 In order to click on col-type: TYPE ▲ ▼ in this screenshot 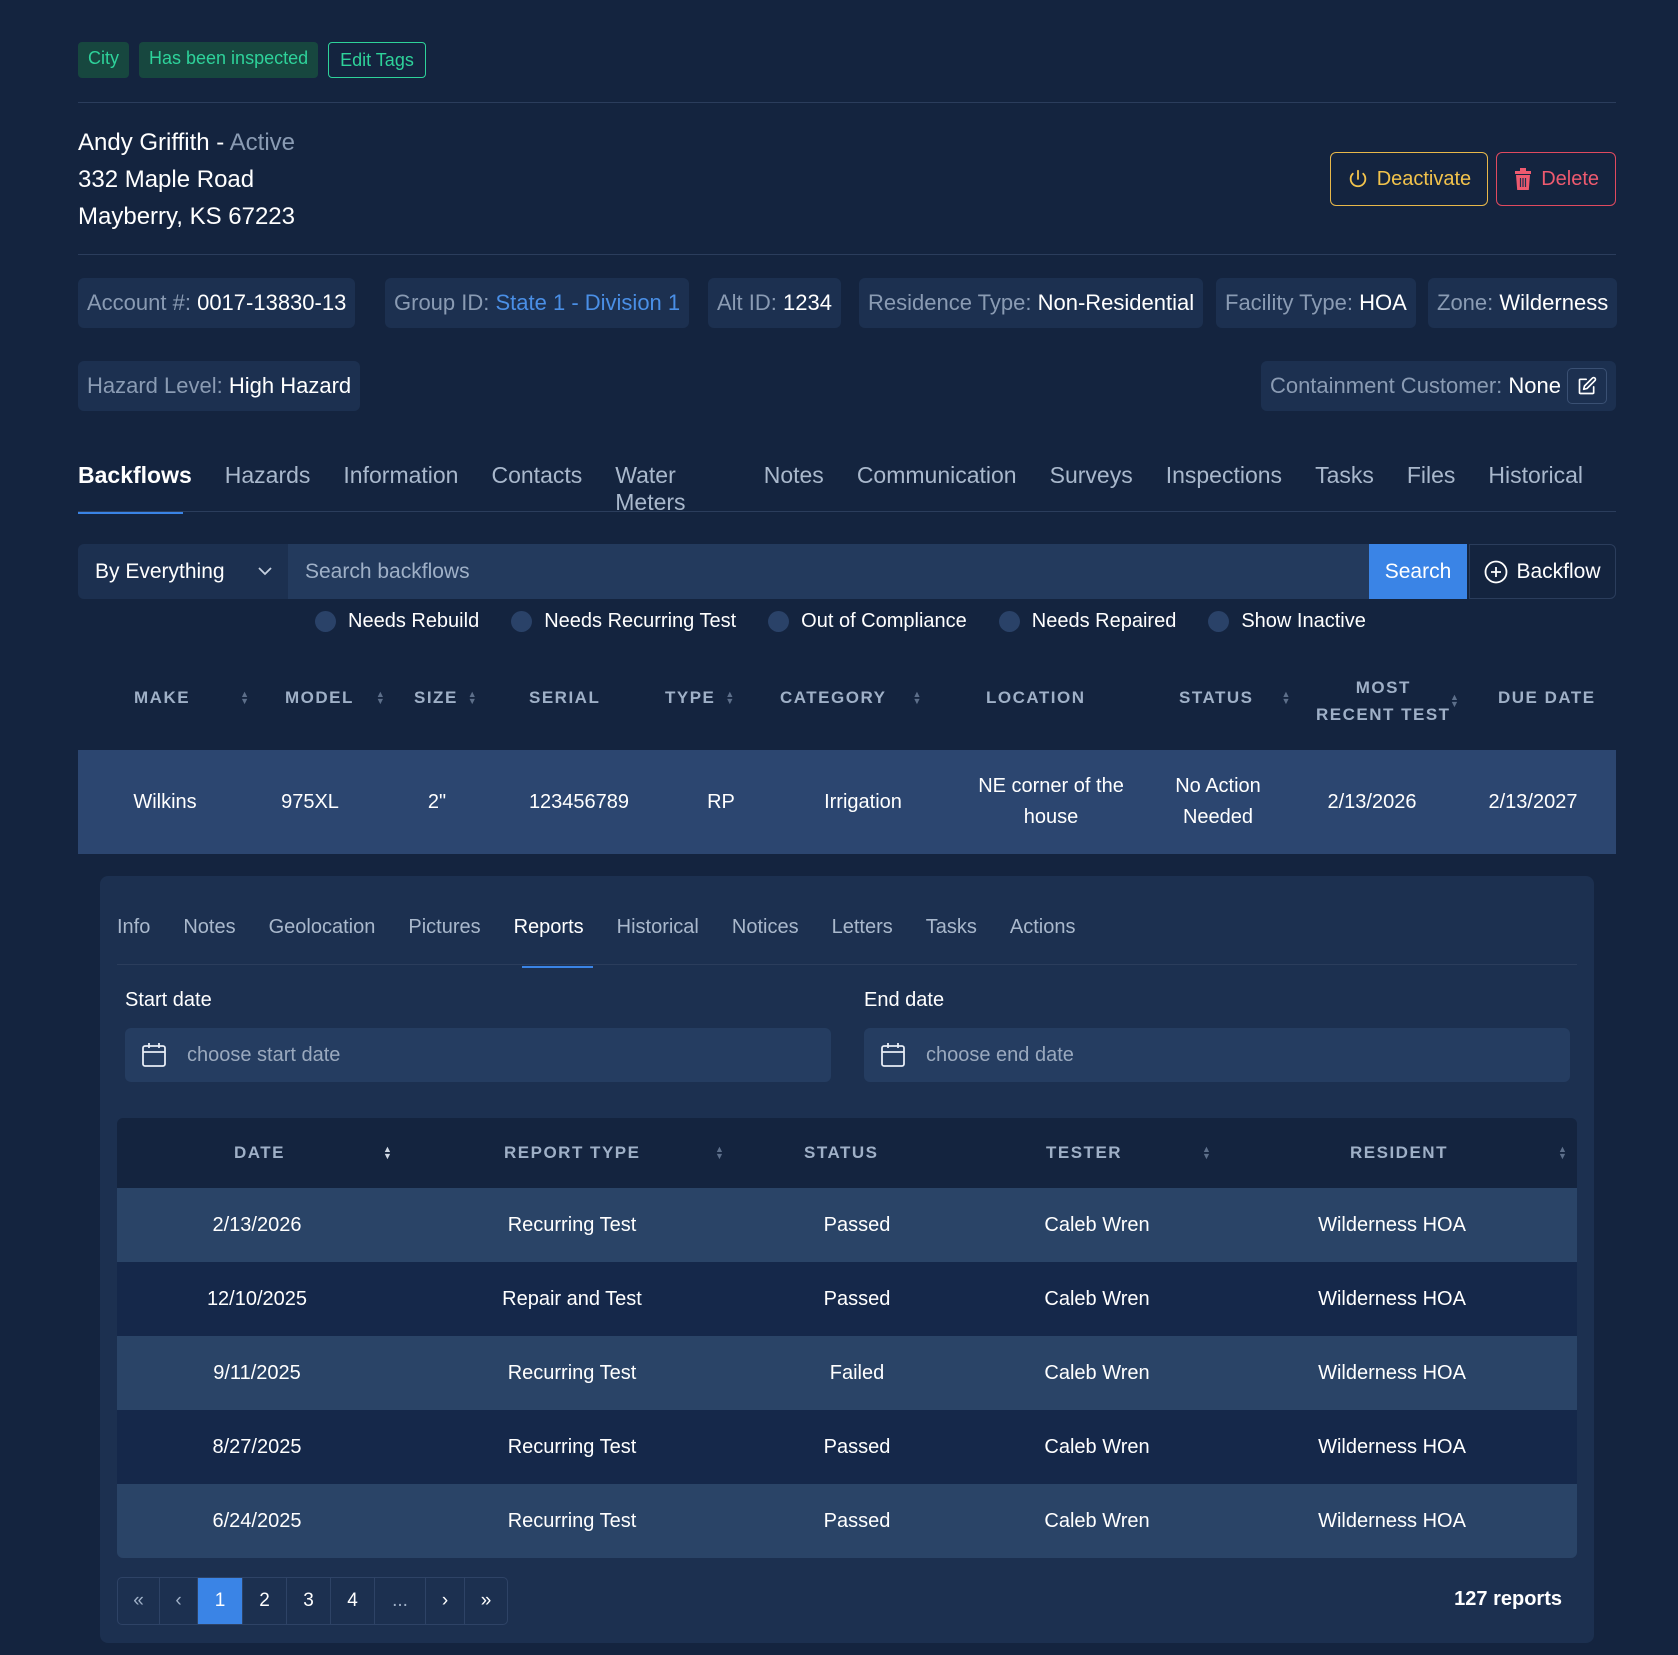, I will do `click(700, 698)`.